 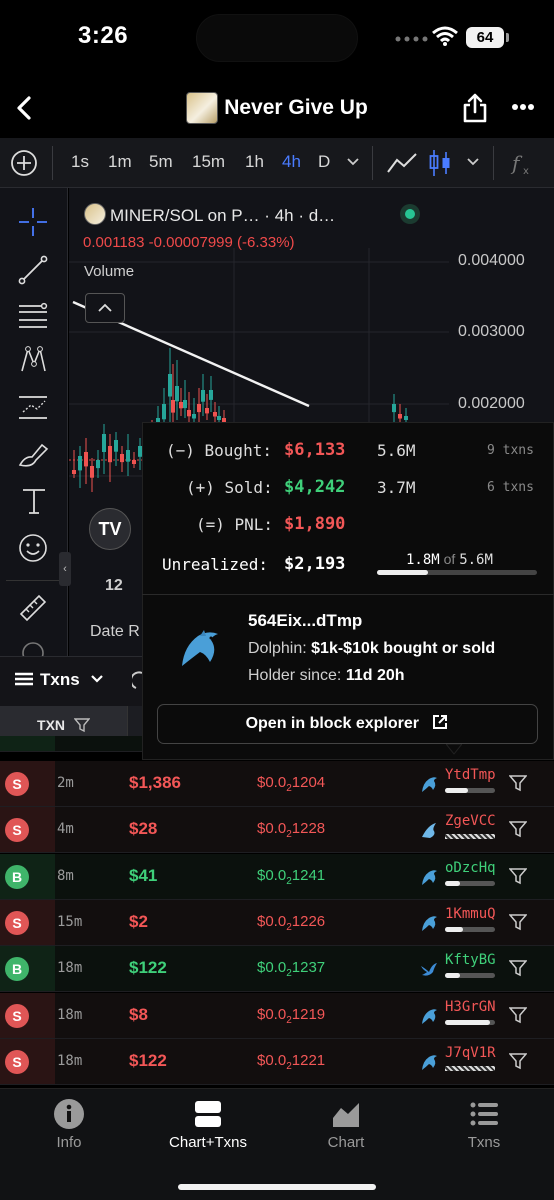 I want to click on toolbar-collapse-handle: ‹, so click(x=65, y=569).